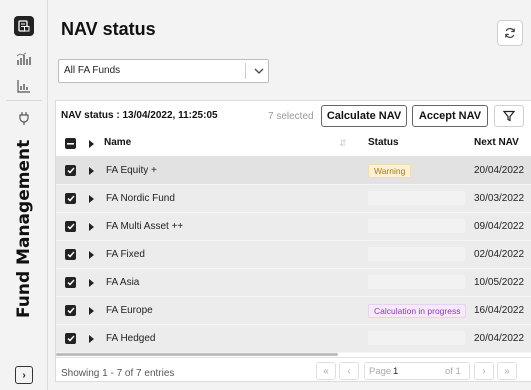  What do you see at coordinates (24, 118) in the screenshot?
I see `plug-icon` at bounding box center [24, 118].